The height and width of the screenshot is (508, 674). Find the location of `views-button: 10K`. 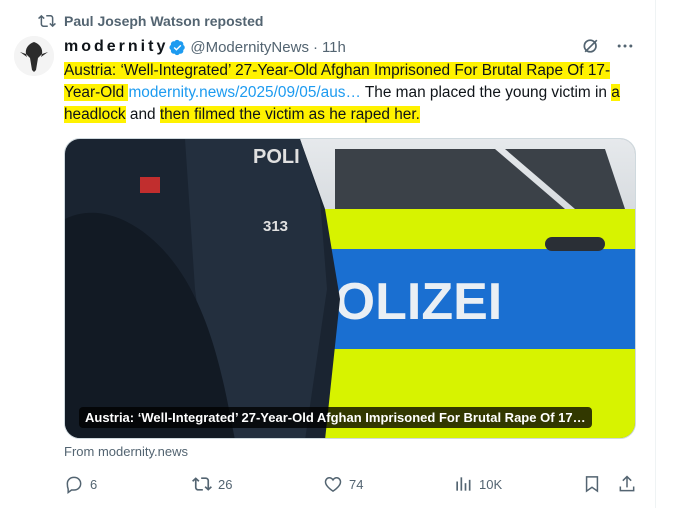

views-button: 10K is located at coordinates (477, 484).